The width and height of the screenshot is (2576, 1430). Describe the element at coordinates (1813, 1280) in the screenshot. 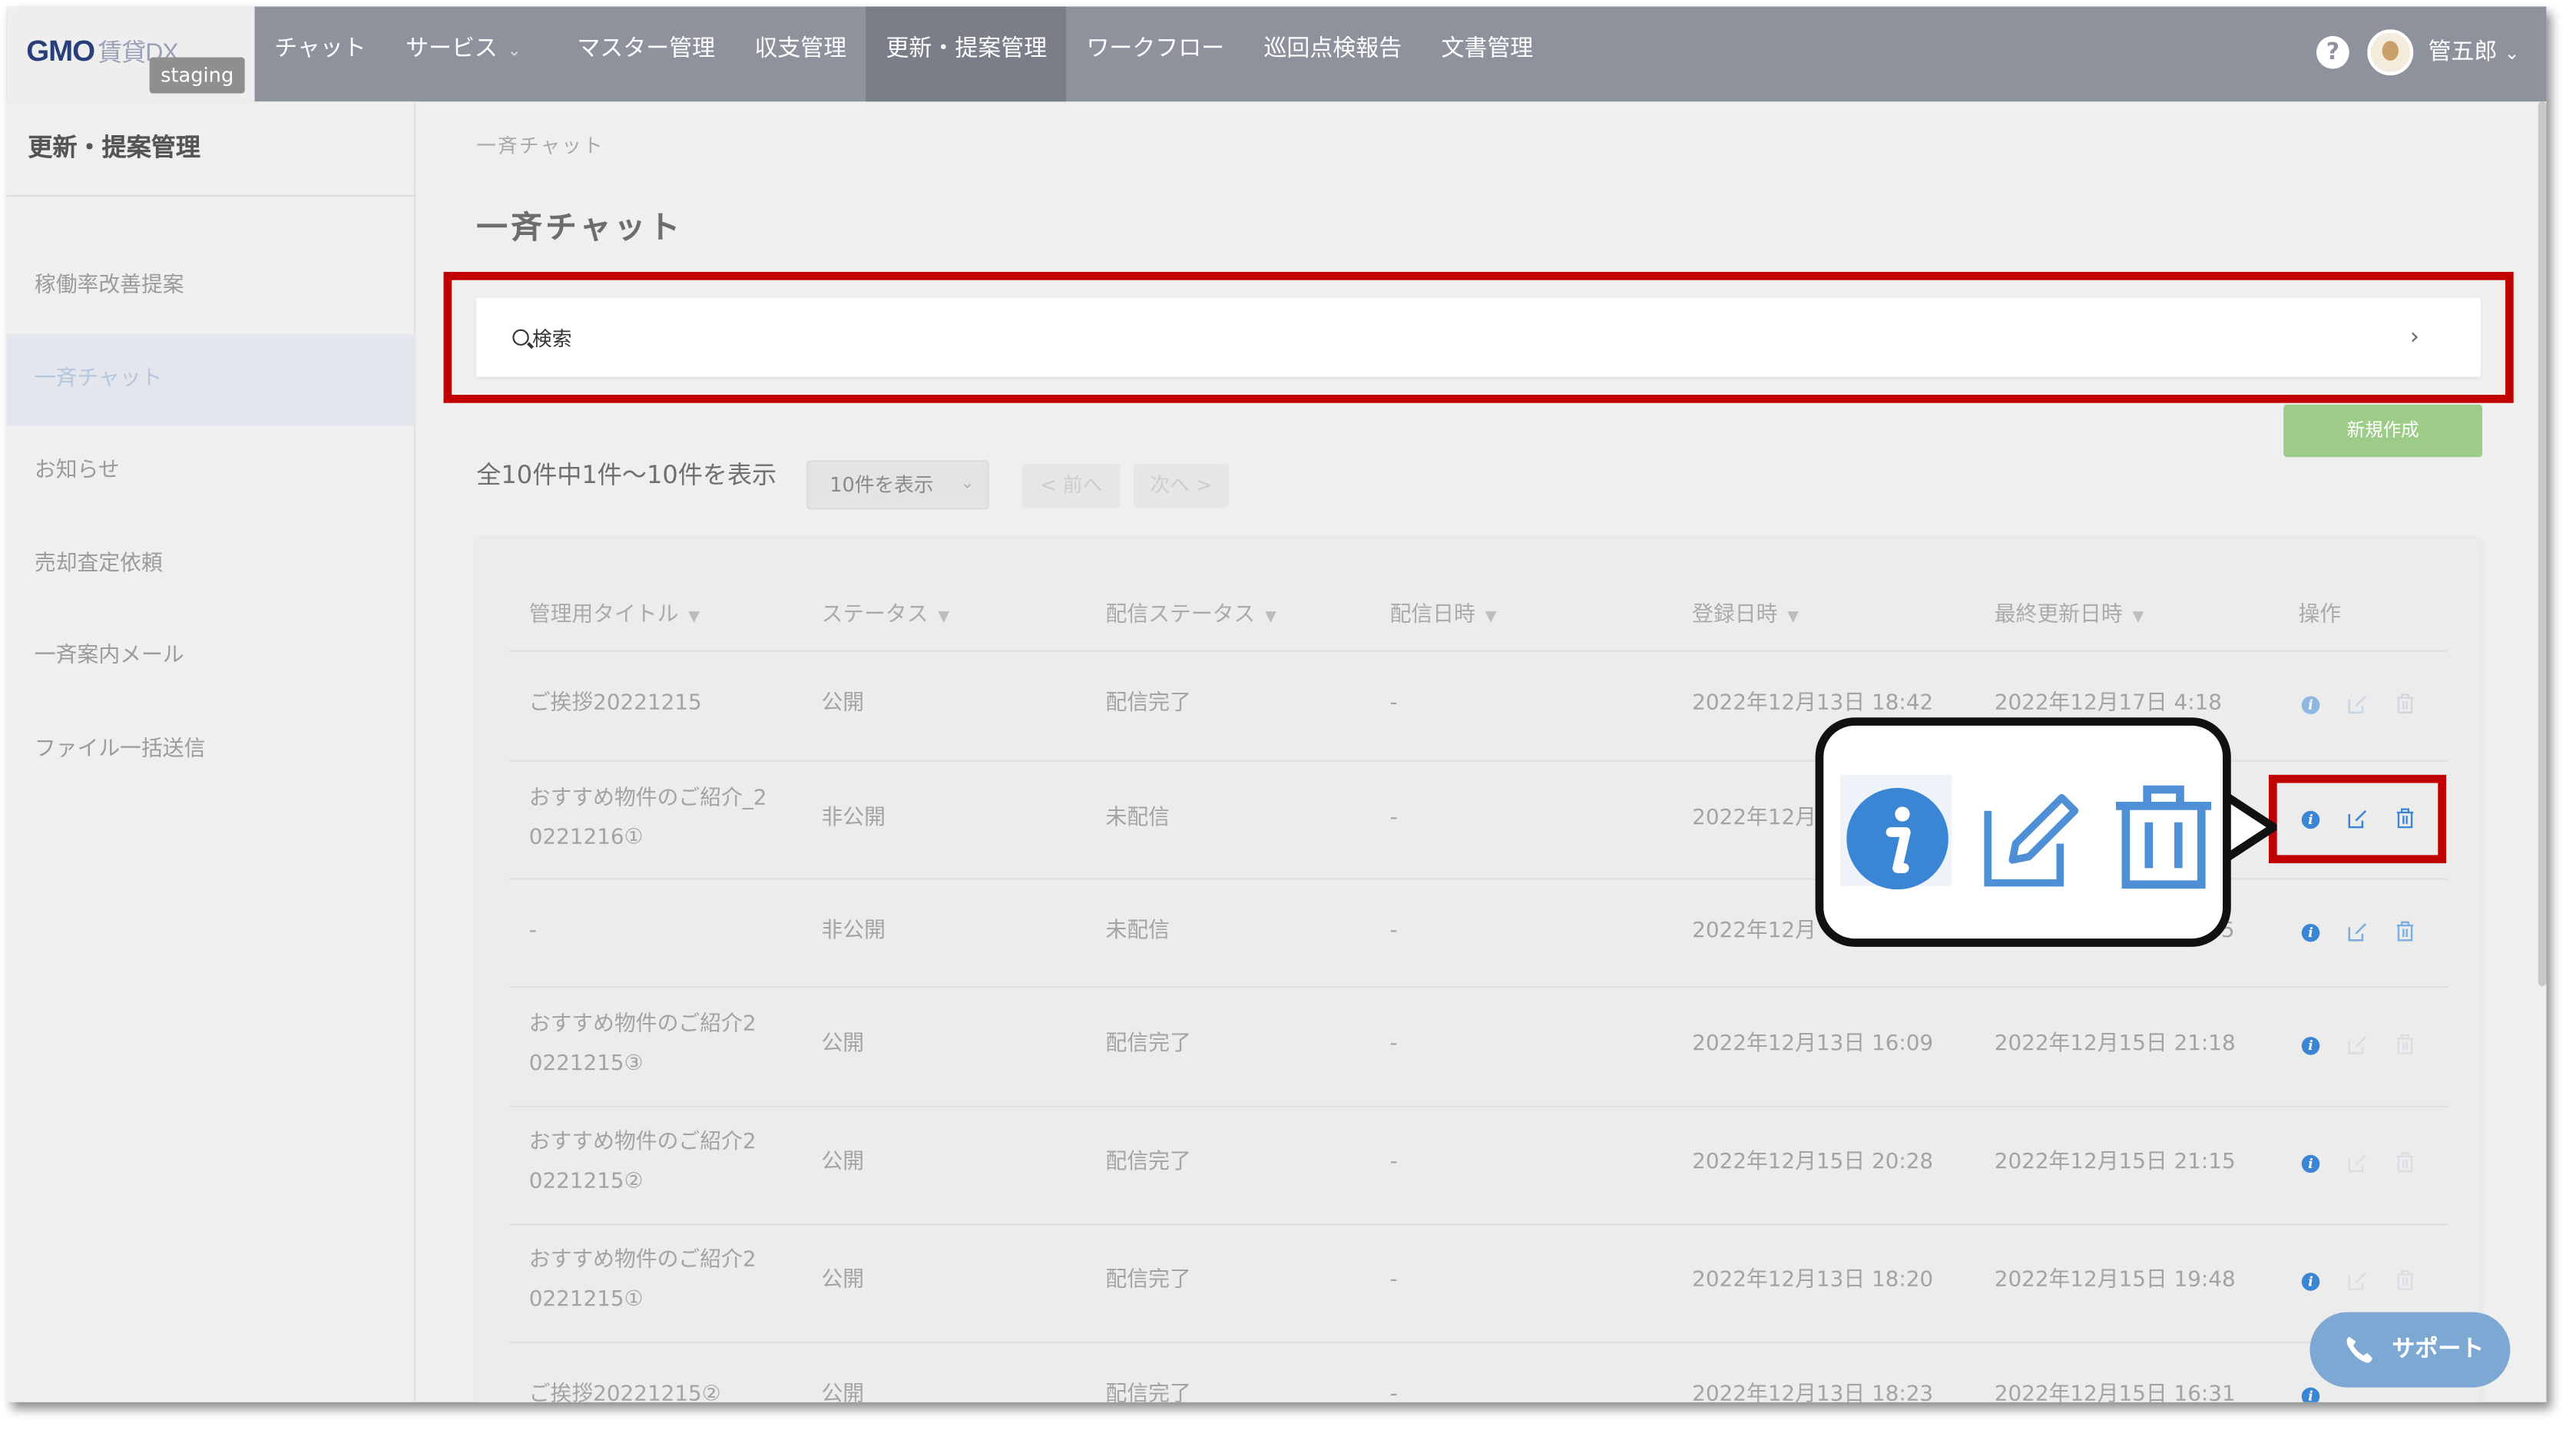

I see `cell-created: 2022年12月13日 18:20` at that location.